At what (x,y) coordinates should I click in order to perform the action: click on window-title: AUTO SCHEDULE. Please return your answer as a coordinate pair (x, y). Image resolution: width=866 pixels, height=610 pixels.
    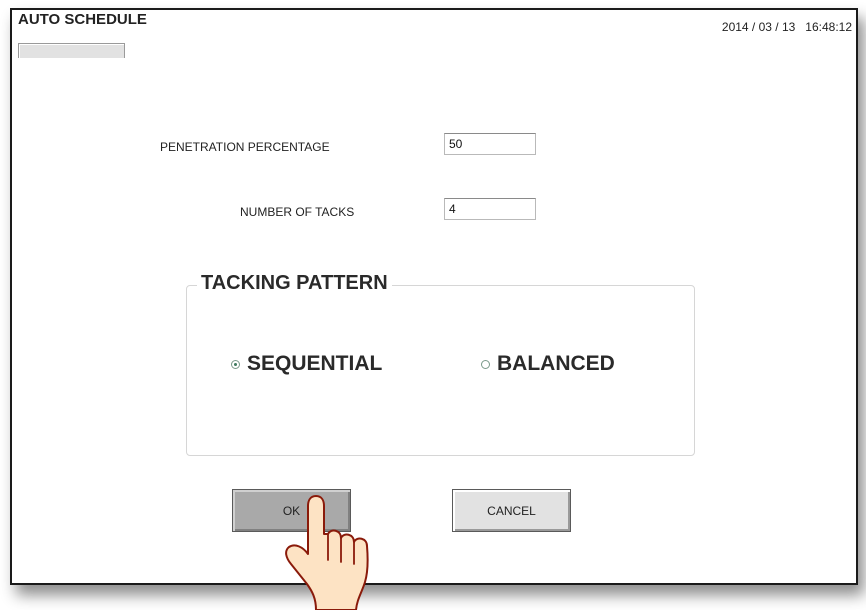
    Looking at the image, I should click on (82, 19).